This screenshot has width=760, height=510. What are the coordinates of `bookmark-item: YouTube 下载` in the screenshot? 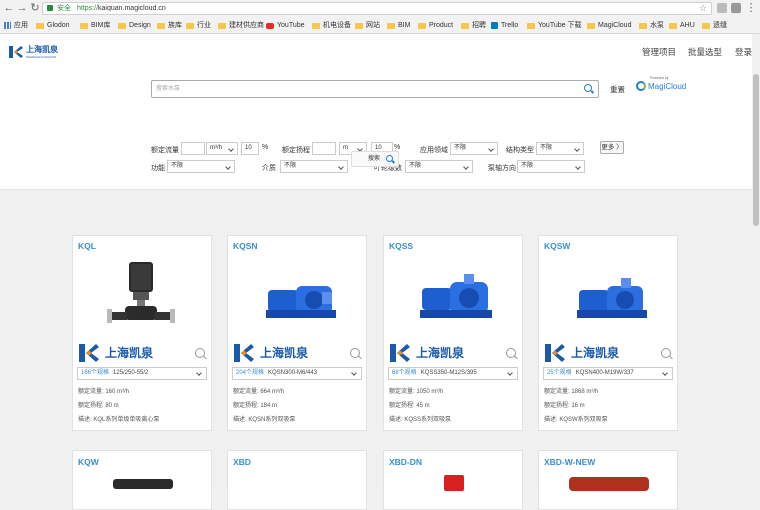 It's located at (554, 25).